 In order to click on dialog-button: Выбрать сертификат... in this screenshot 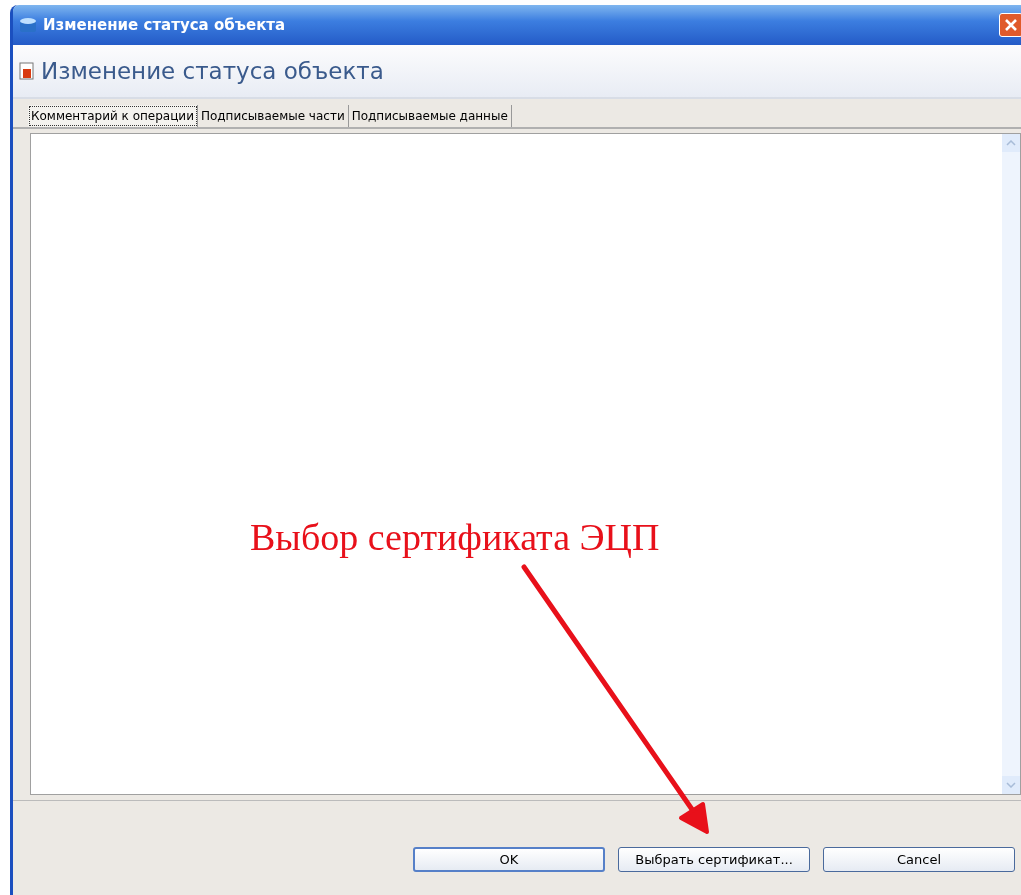, I will do `click(714, 859)`.